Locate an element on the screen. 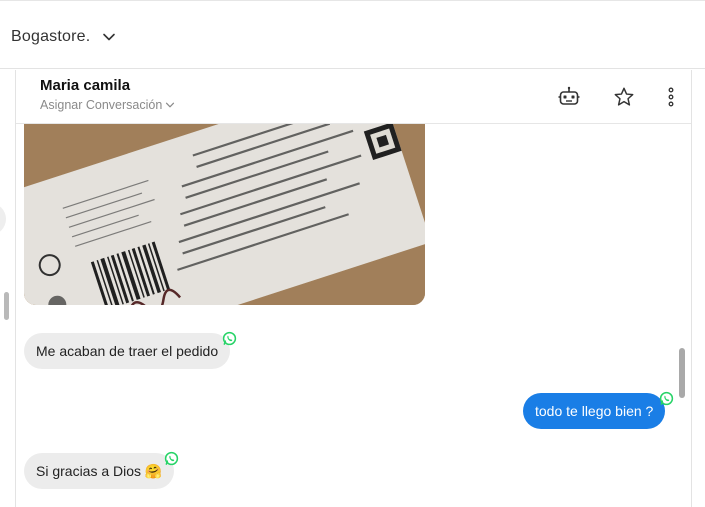  incoming-message: Si gracias a Dios 🤗 is located at coordinates (99, 471).